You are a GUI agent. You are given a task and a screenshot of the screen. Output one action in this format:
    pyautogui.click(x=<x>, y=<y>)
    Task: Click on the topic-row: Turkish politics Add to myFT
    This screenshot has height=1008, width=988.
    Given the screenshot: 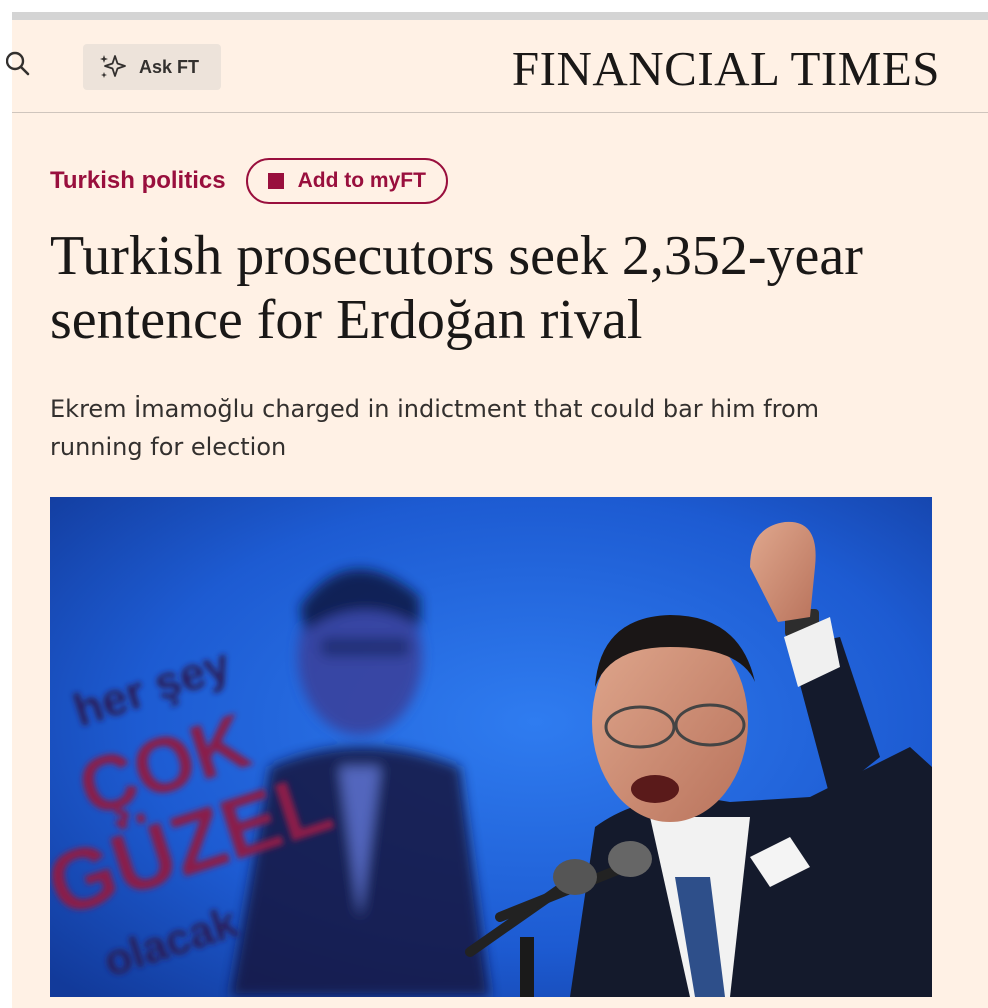 What is the action you would take?
    pyautogui.click(x=249, y=181)
    